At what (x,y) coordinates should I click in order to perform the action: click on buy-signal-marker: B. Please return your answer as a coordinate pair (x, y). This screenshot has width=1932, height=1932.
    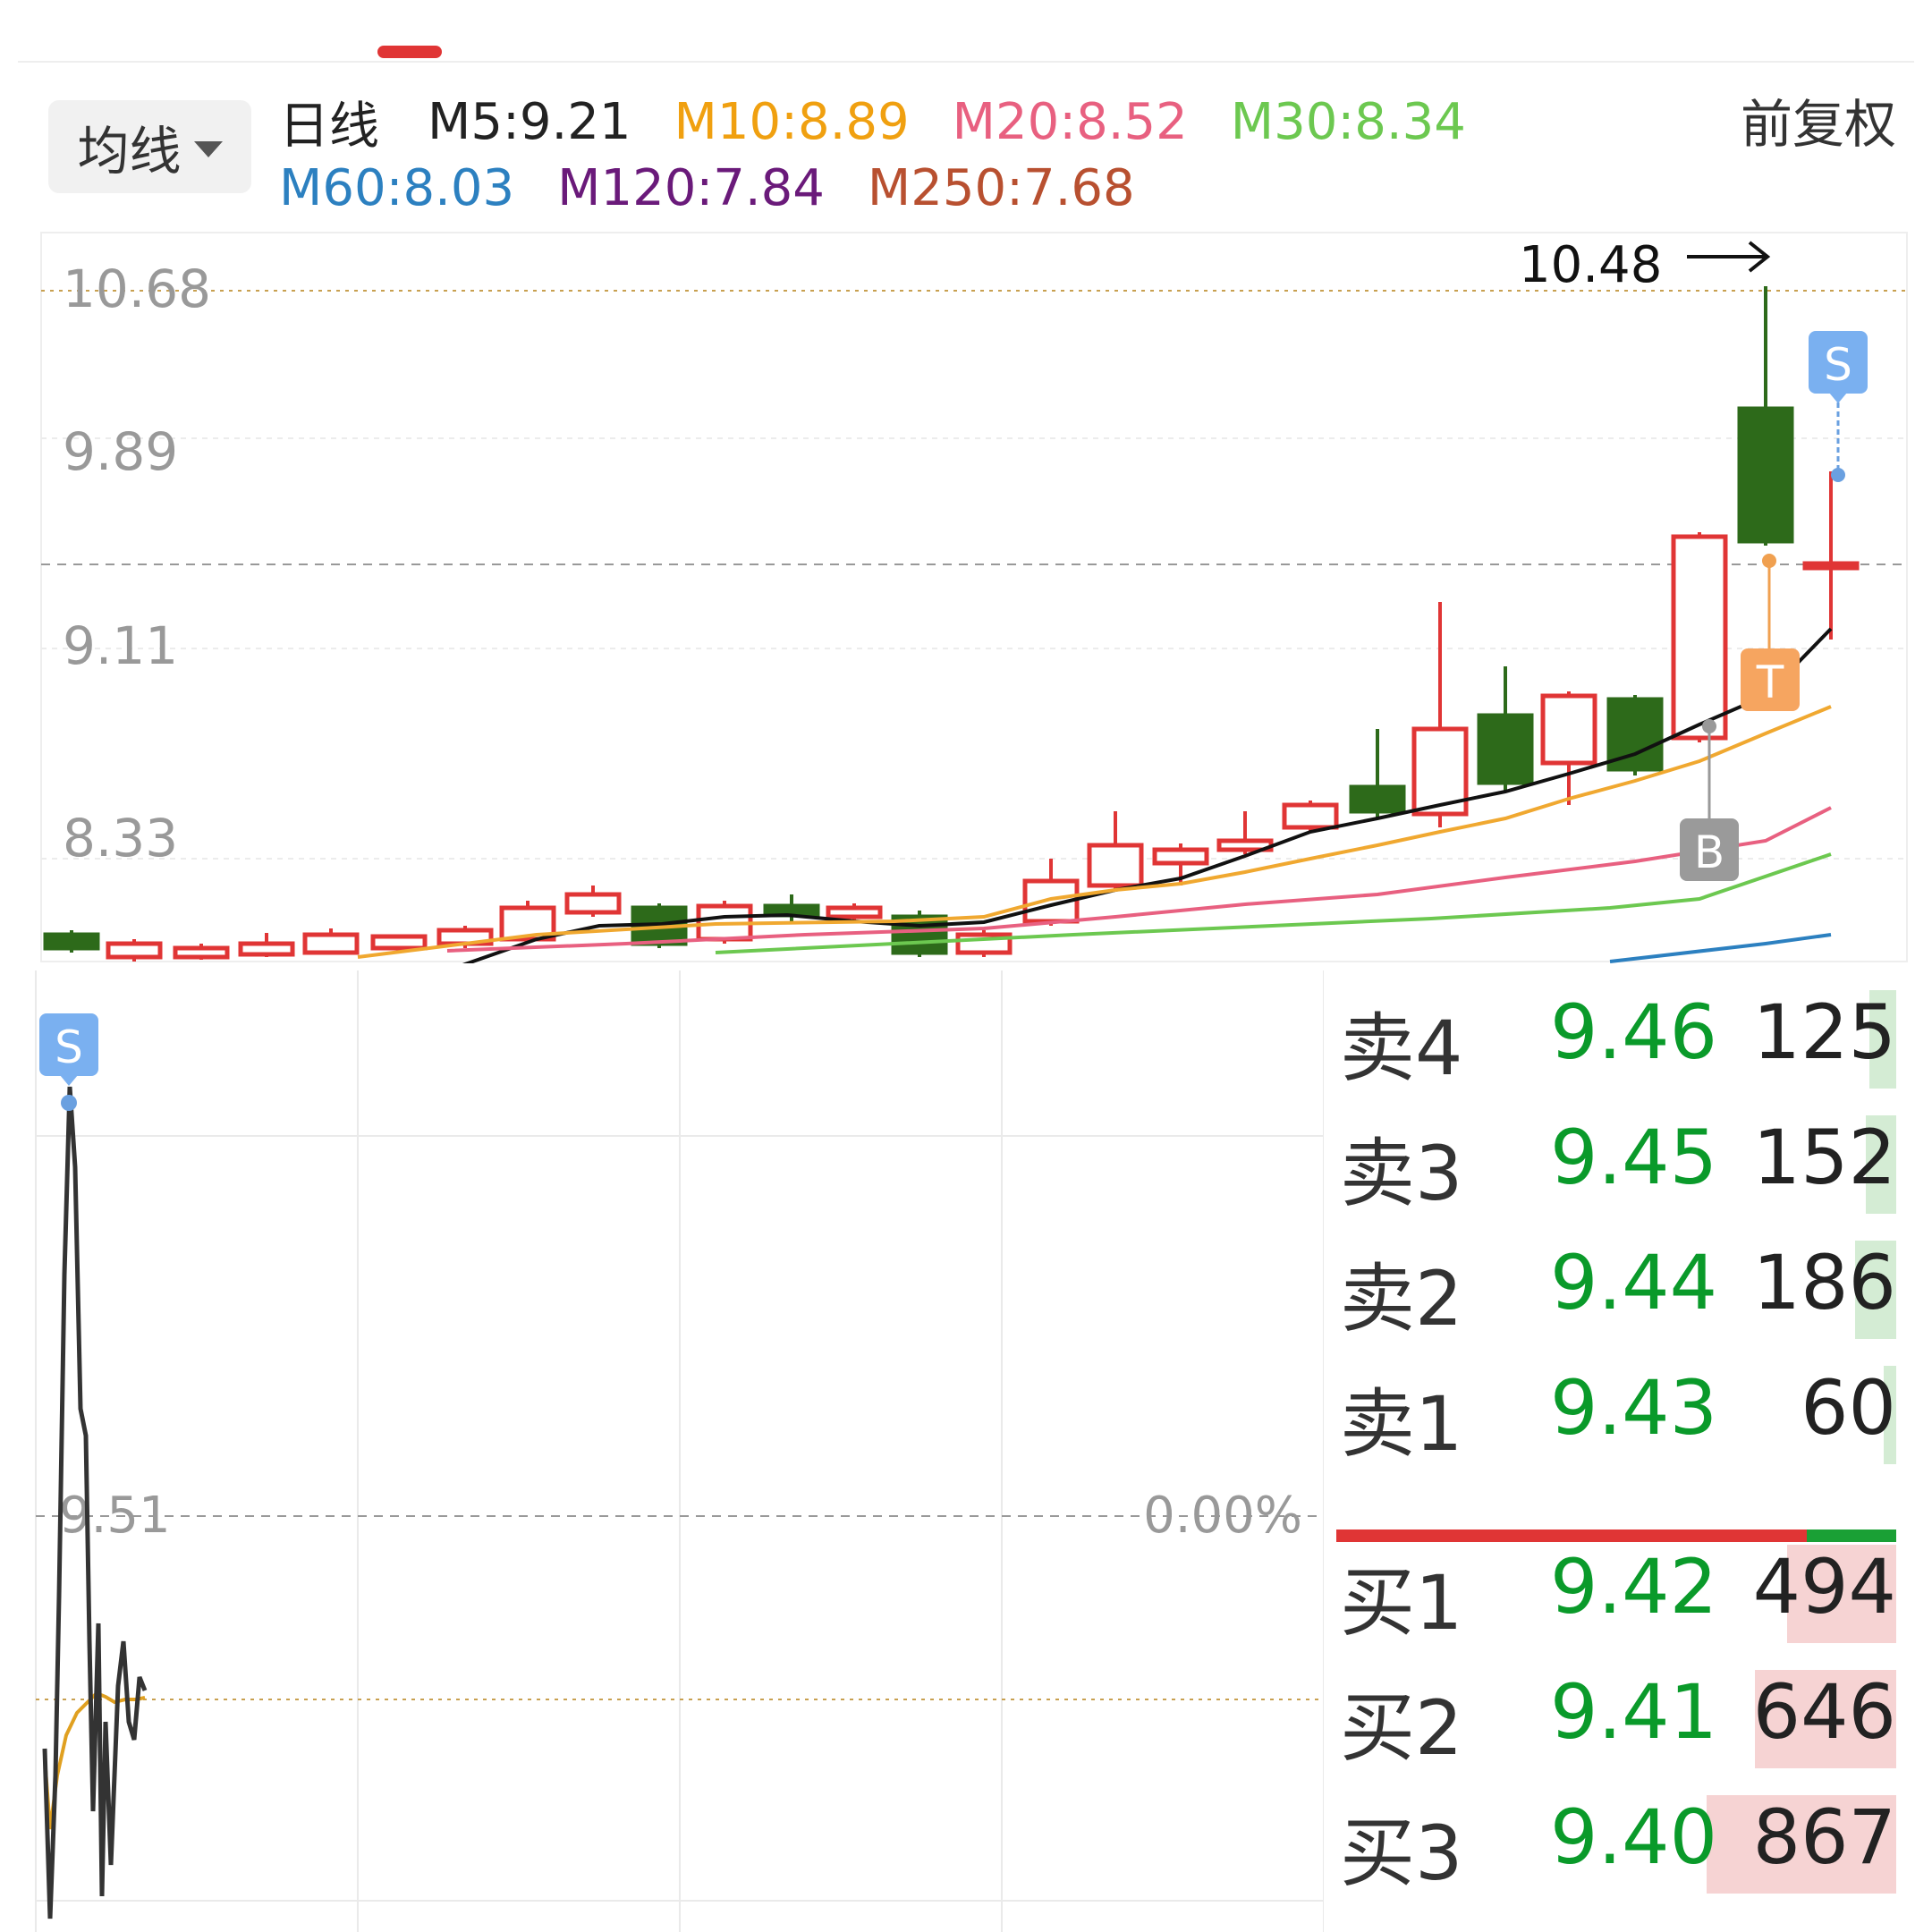
    Looking at the image, I should click on (1709, 800).